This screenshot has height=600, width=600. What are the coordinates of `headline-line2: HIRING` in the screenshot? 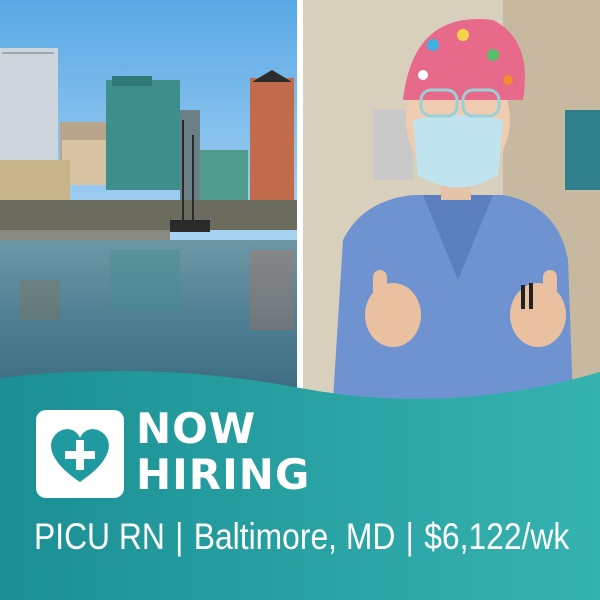 It's located at (223, 474).